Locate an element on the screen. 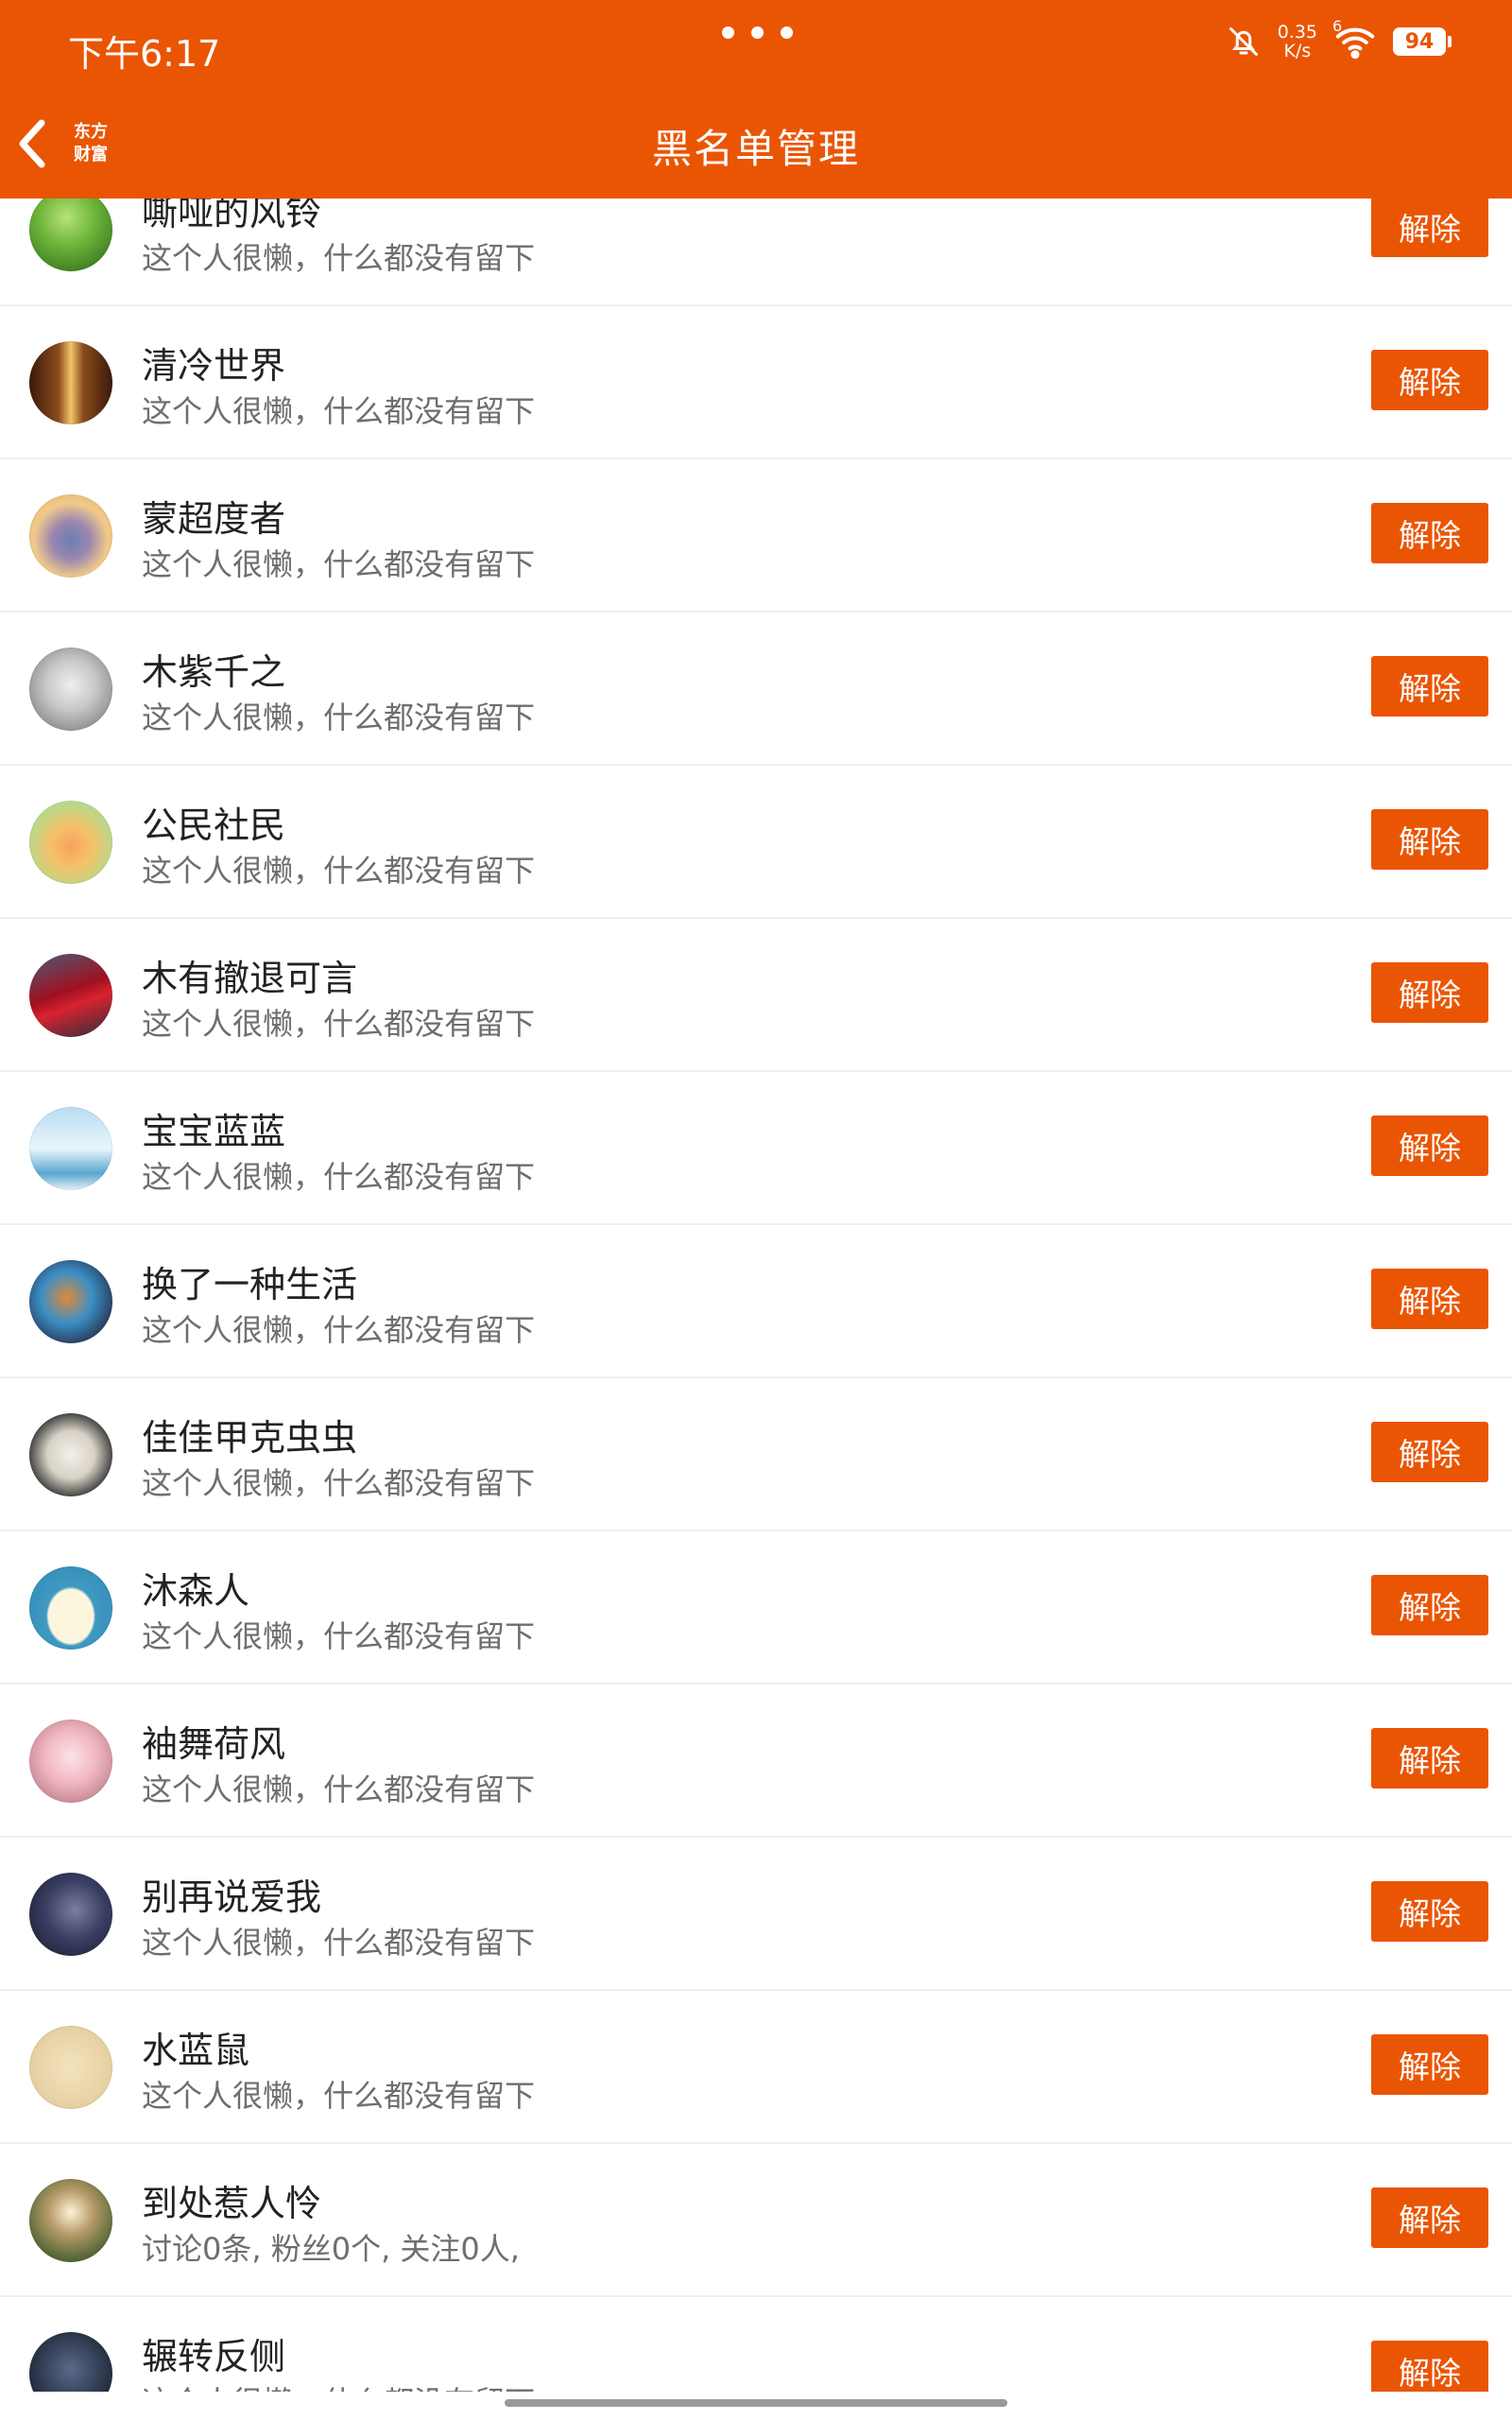 Image resolution: width=1512 pixels, height=2420 pixels. list-item: 辗转反侧这个人很懒，什么都没有留下 解除 is located at coordinates (756, 2345).